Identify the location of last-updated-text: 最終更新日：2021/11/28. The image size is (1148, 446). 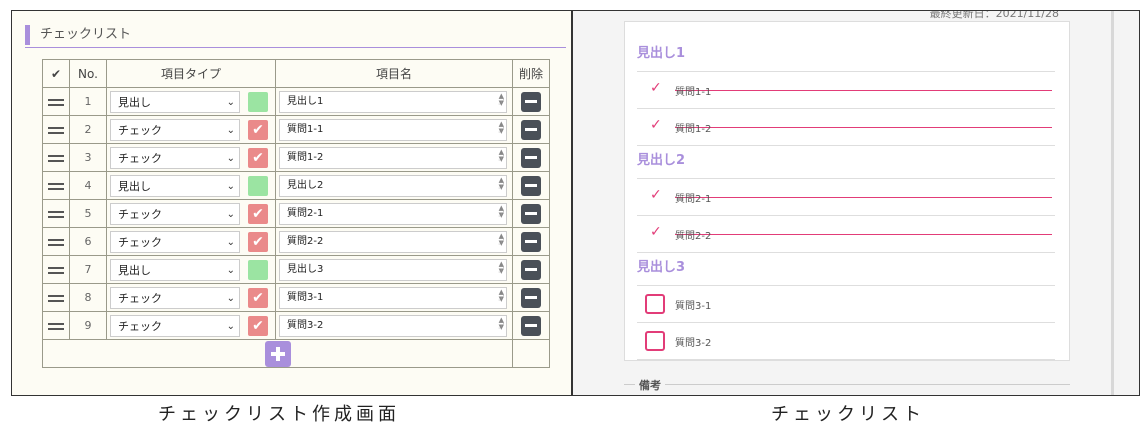
(994, 15).